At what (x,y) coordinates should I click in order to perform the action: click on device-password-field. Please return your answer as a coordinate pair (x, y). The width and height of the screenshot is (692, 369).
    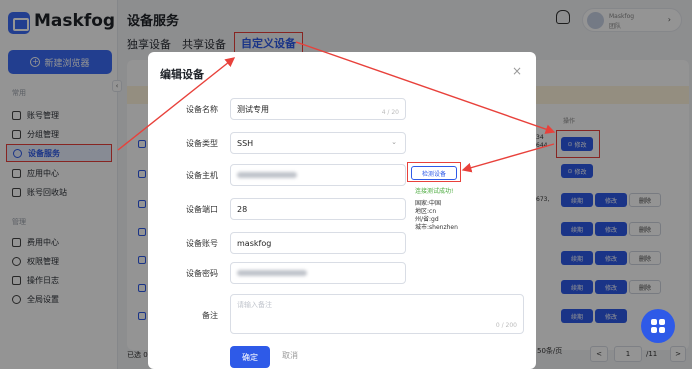
    Looking at the image, I should click on (318, 273).